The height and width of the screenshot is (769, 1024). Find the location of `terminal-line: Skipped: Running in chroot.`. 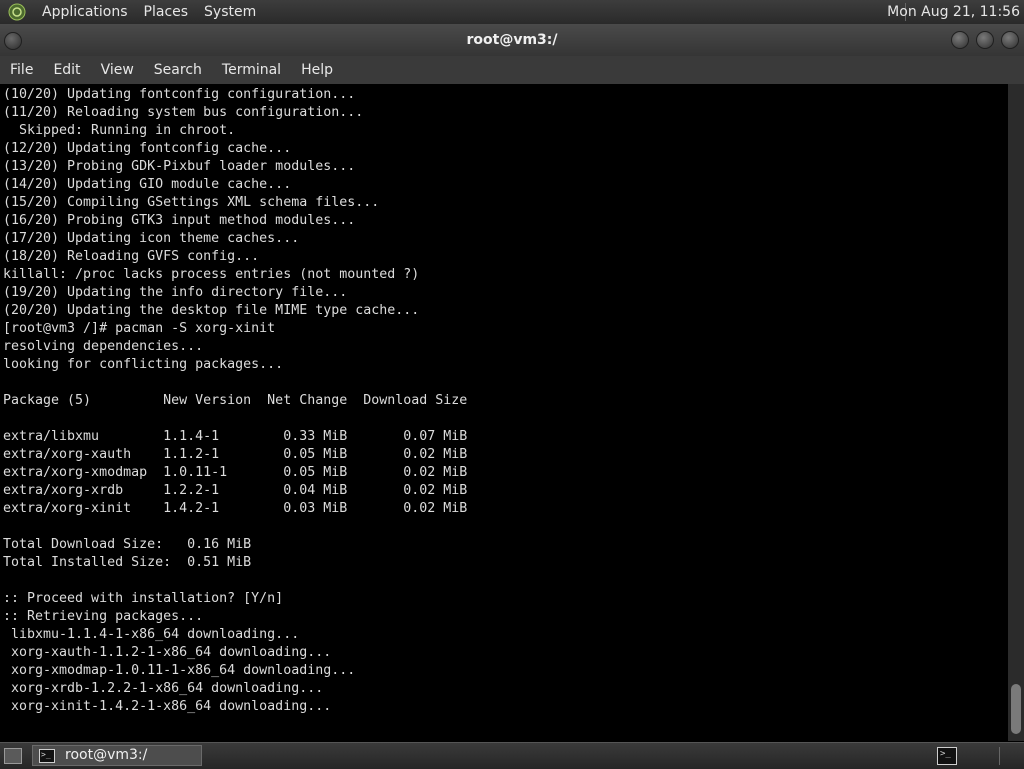

terminal-line: Skipped: Running in chroot. is located at coordinates (119, 130).